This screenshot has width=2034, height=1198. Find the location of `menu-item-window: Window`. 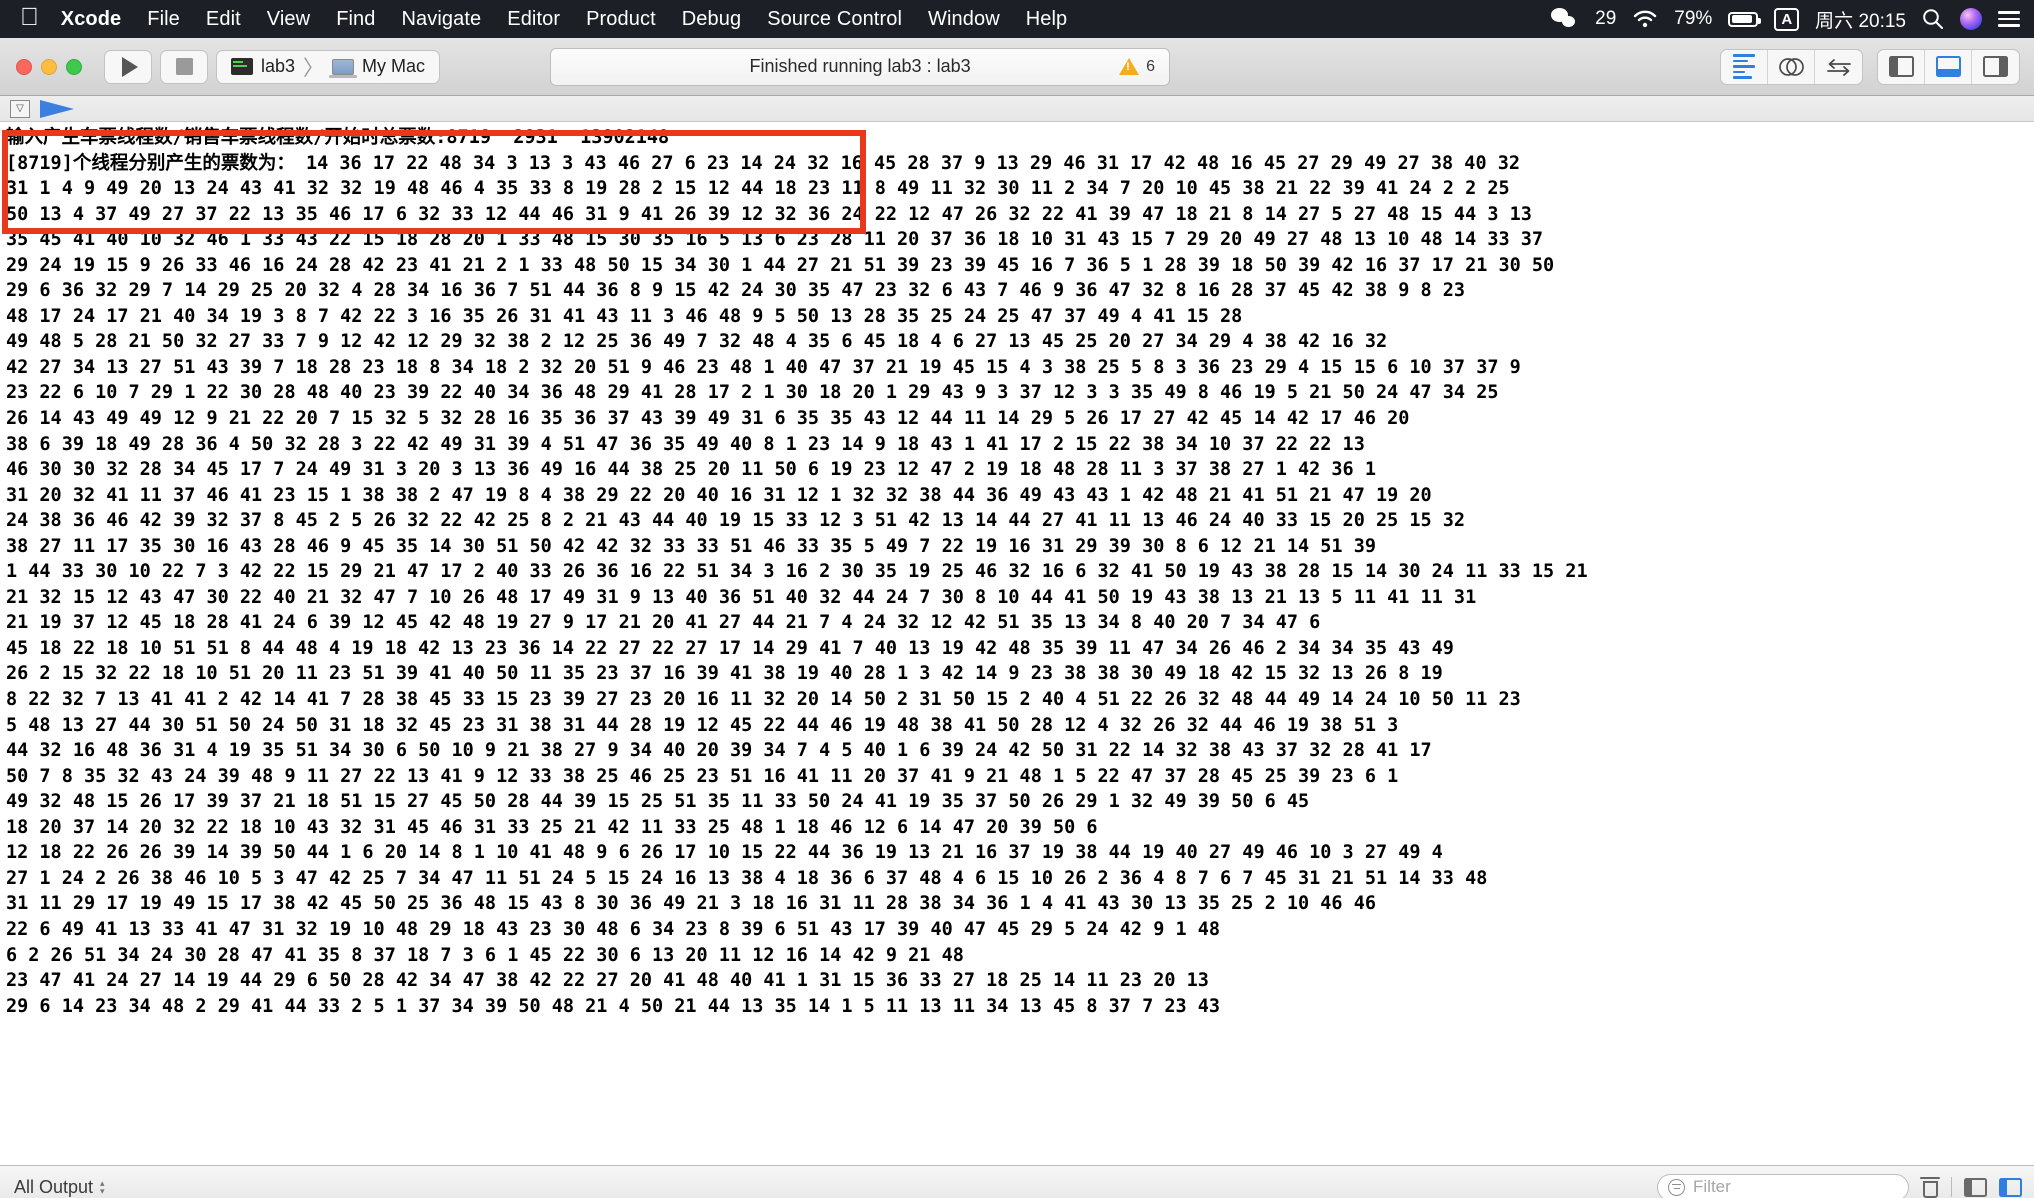

menu-item-window: Window is located at coordinates (964, 19).